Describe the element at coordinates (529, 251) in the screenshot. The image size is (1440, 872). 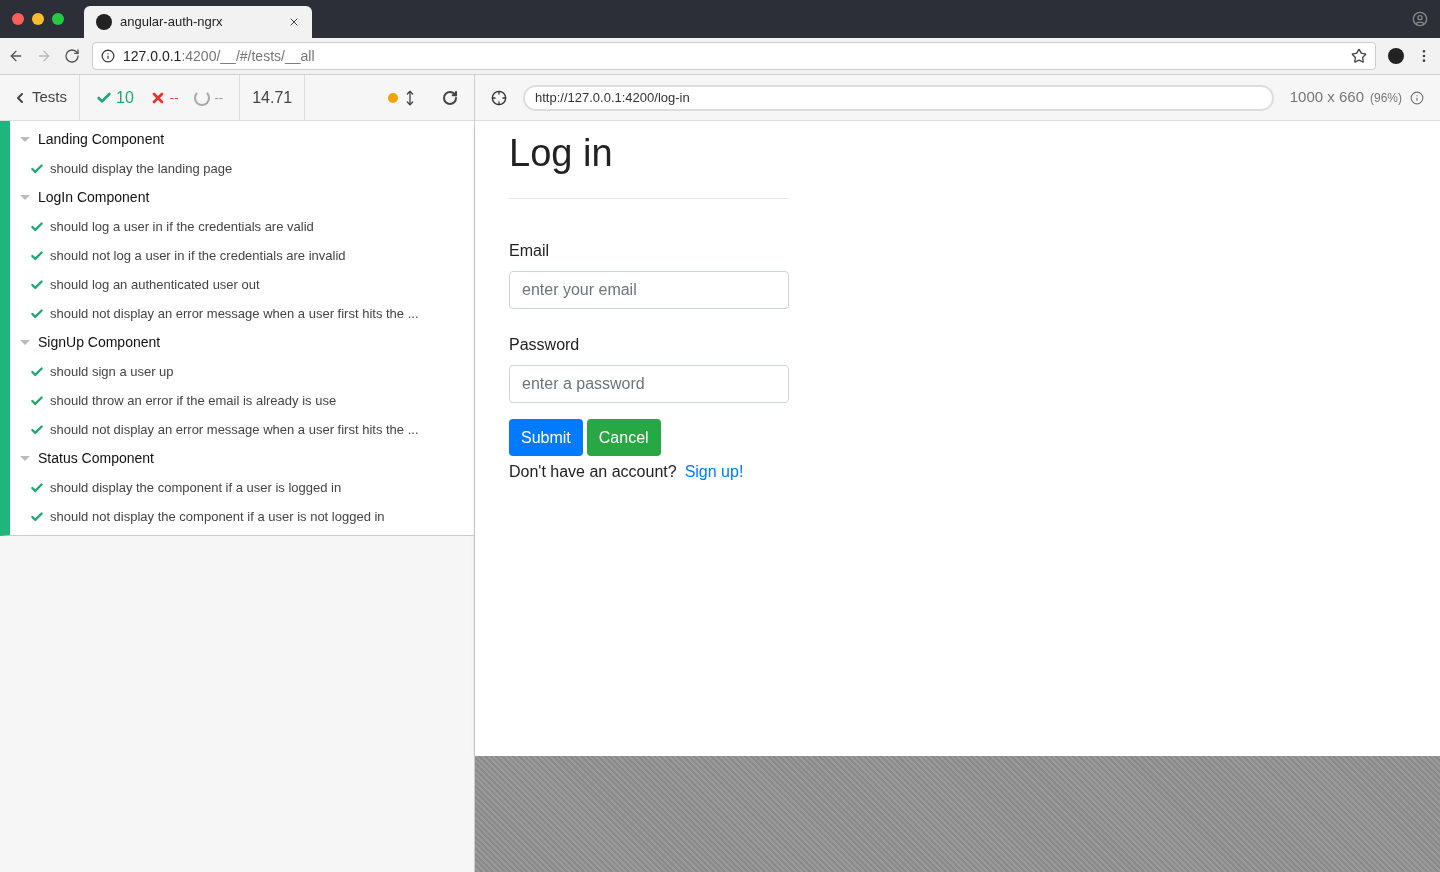
I see `field-label: Email` at that location.